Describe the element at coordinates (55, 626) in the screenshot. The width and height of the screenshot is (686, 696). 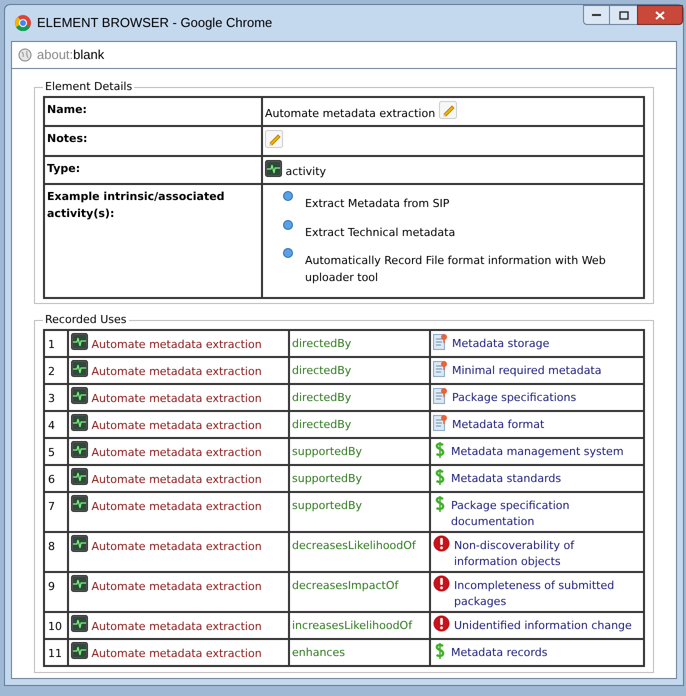
I see `row-number: 10` at that location.